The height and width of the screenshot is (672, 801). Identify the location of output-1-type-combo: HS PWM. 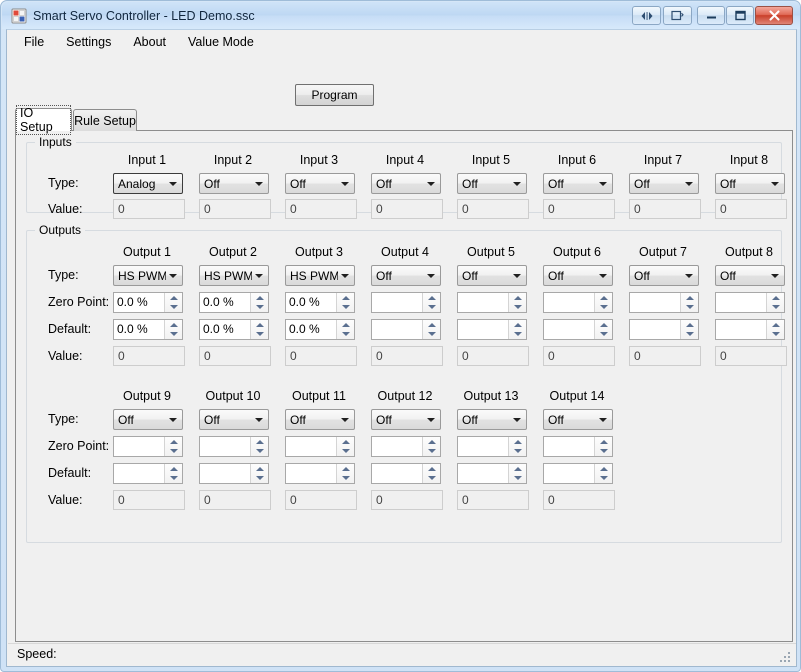
(148, 275).